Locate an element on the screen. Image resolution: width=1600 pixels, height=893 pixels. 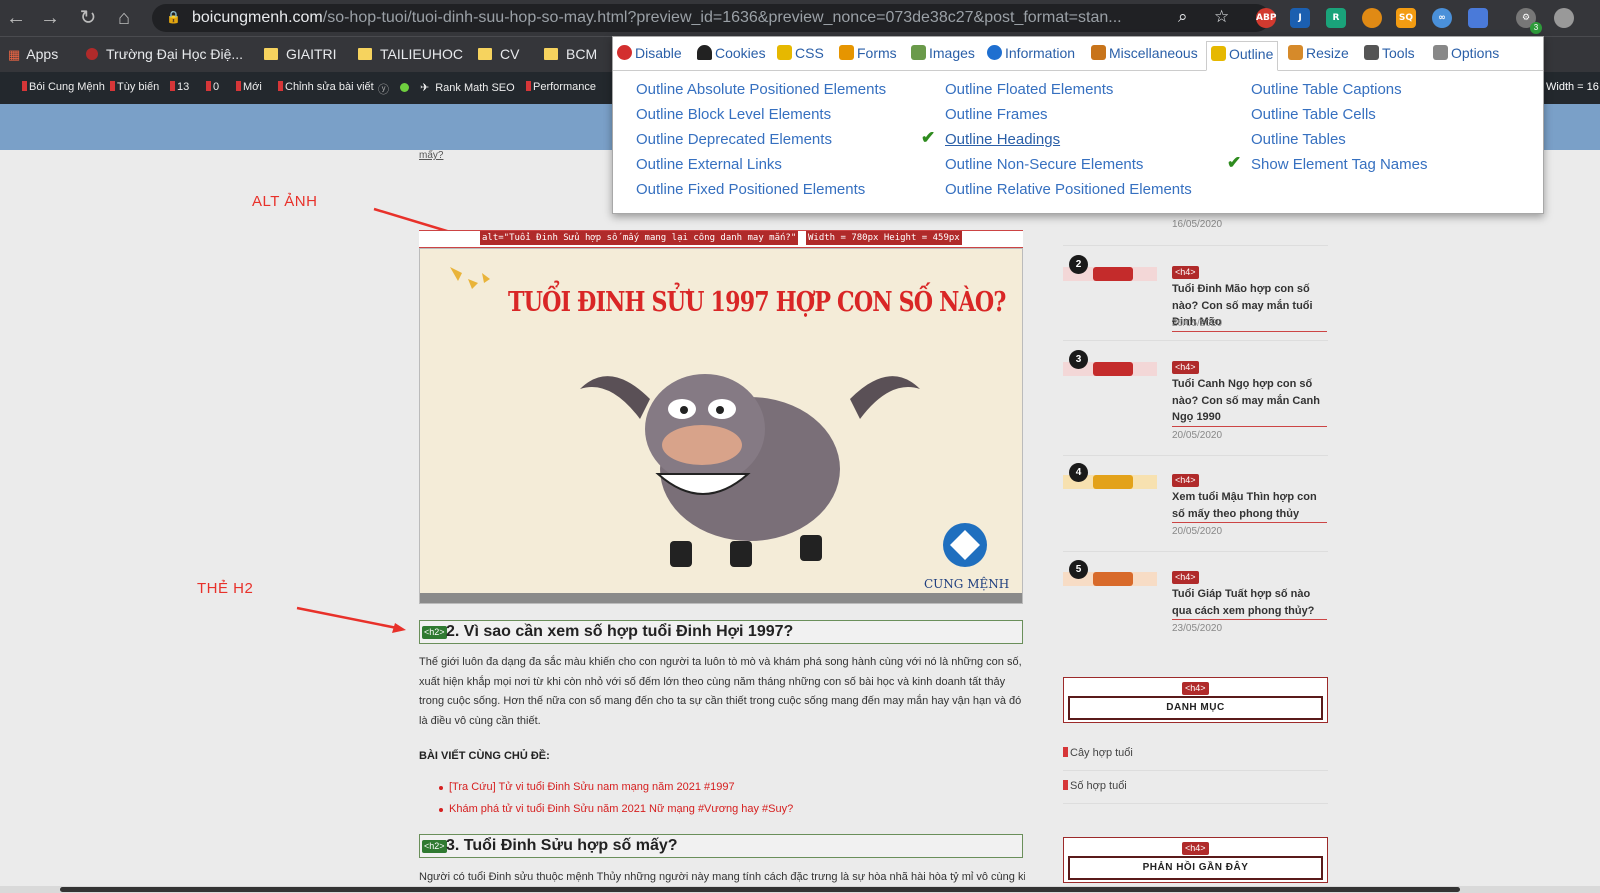
post-rank-number: 3 is located at coordinates (1078, 359).